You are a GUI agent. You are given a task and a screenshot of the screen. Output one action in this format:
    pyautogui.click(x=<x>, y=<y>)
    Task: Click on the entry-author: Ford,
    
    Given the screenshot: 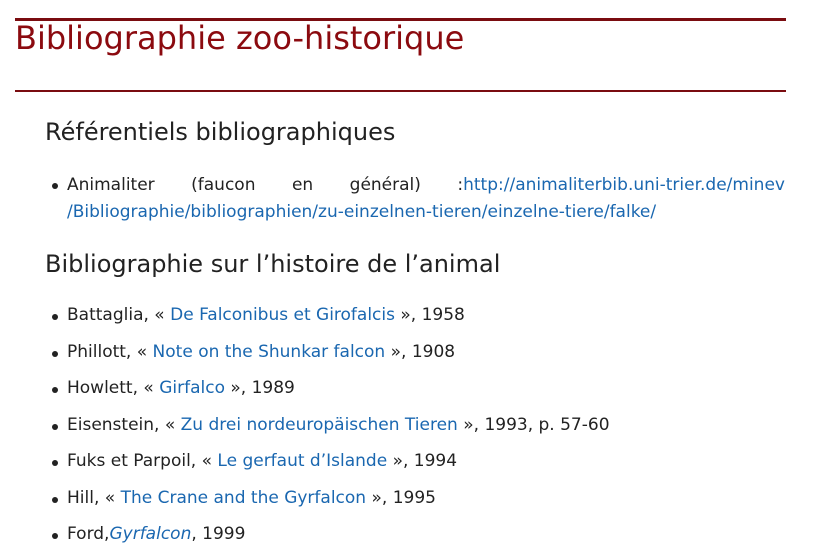 What is the action you would take?
    pyautogui.click(x=88, y=534)
    